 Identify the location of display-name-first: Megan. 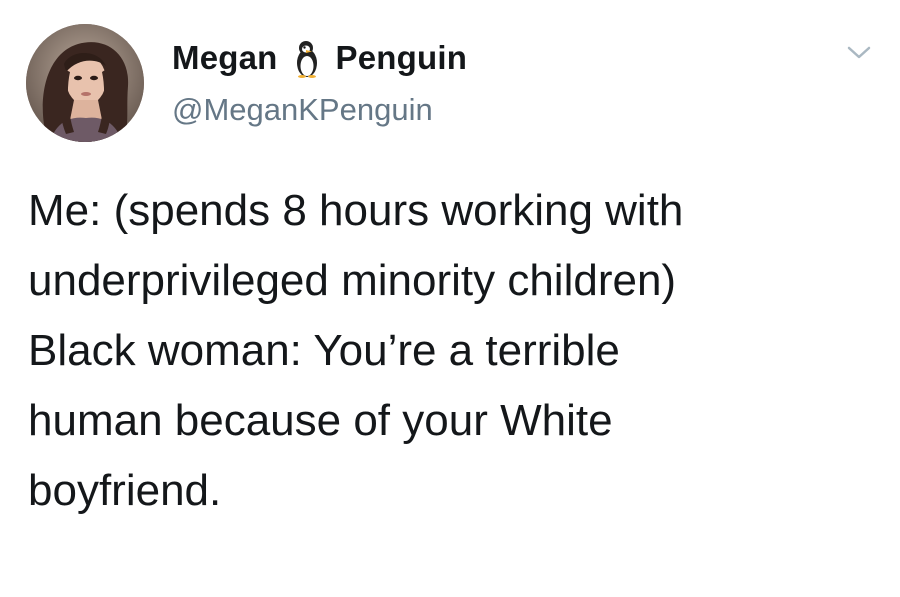
(225, 58).